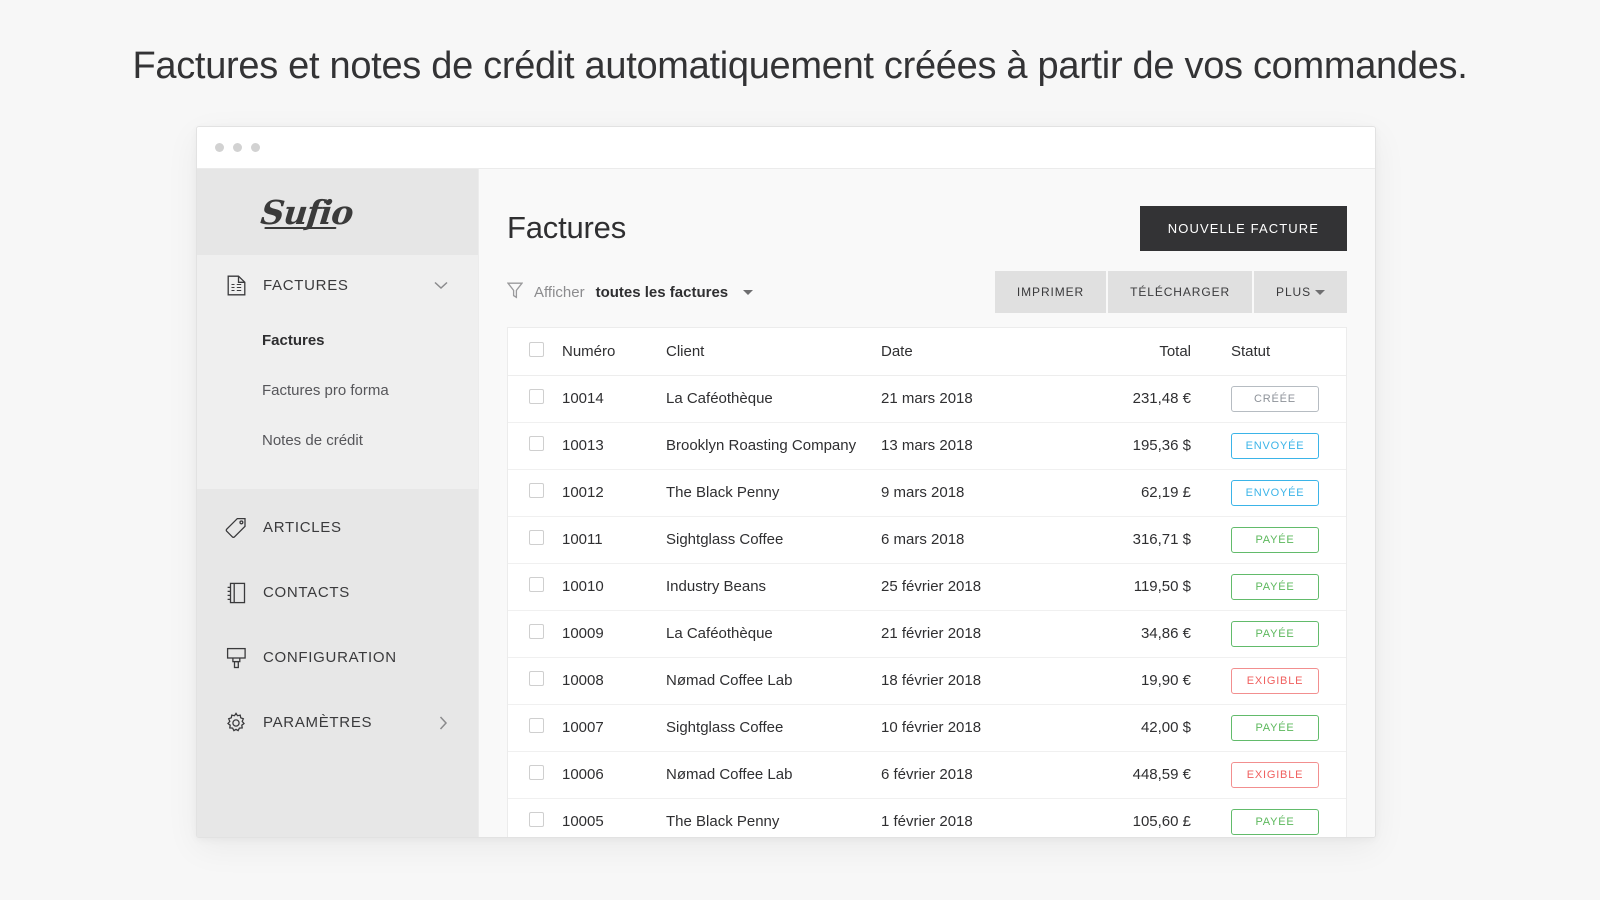 The height and width of the screenshot is (900, 1600). What do you see at coordinates (337, 527) in the screenshot?
I see `sidebar-item-articles: ARTICLES` at bounding box center [337, 527].